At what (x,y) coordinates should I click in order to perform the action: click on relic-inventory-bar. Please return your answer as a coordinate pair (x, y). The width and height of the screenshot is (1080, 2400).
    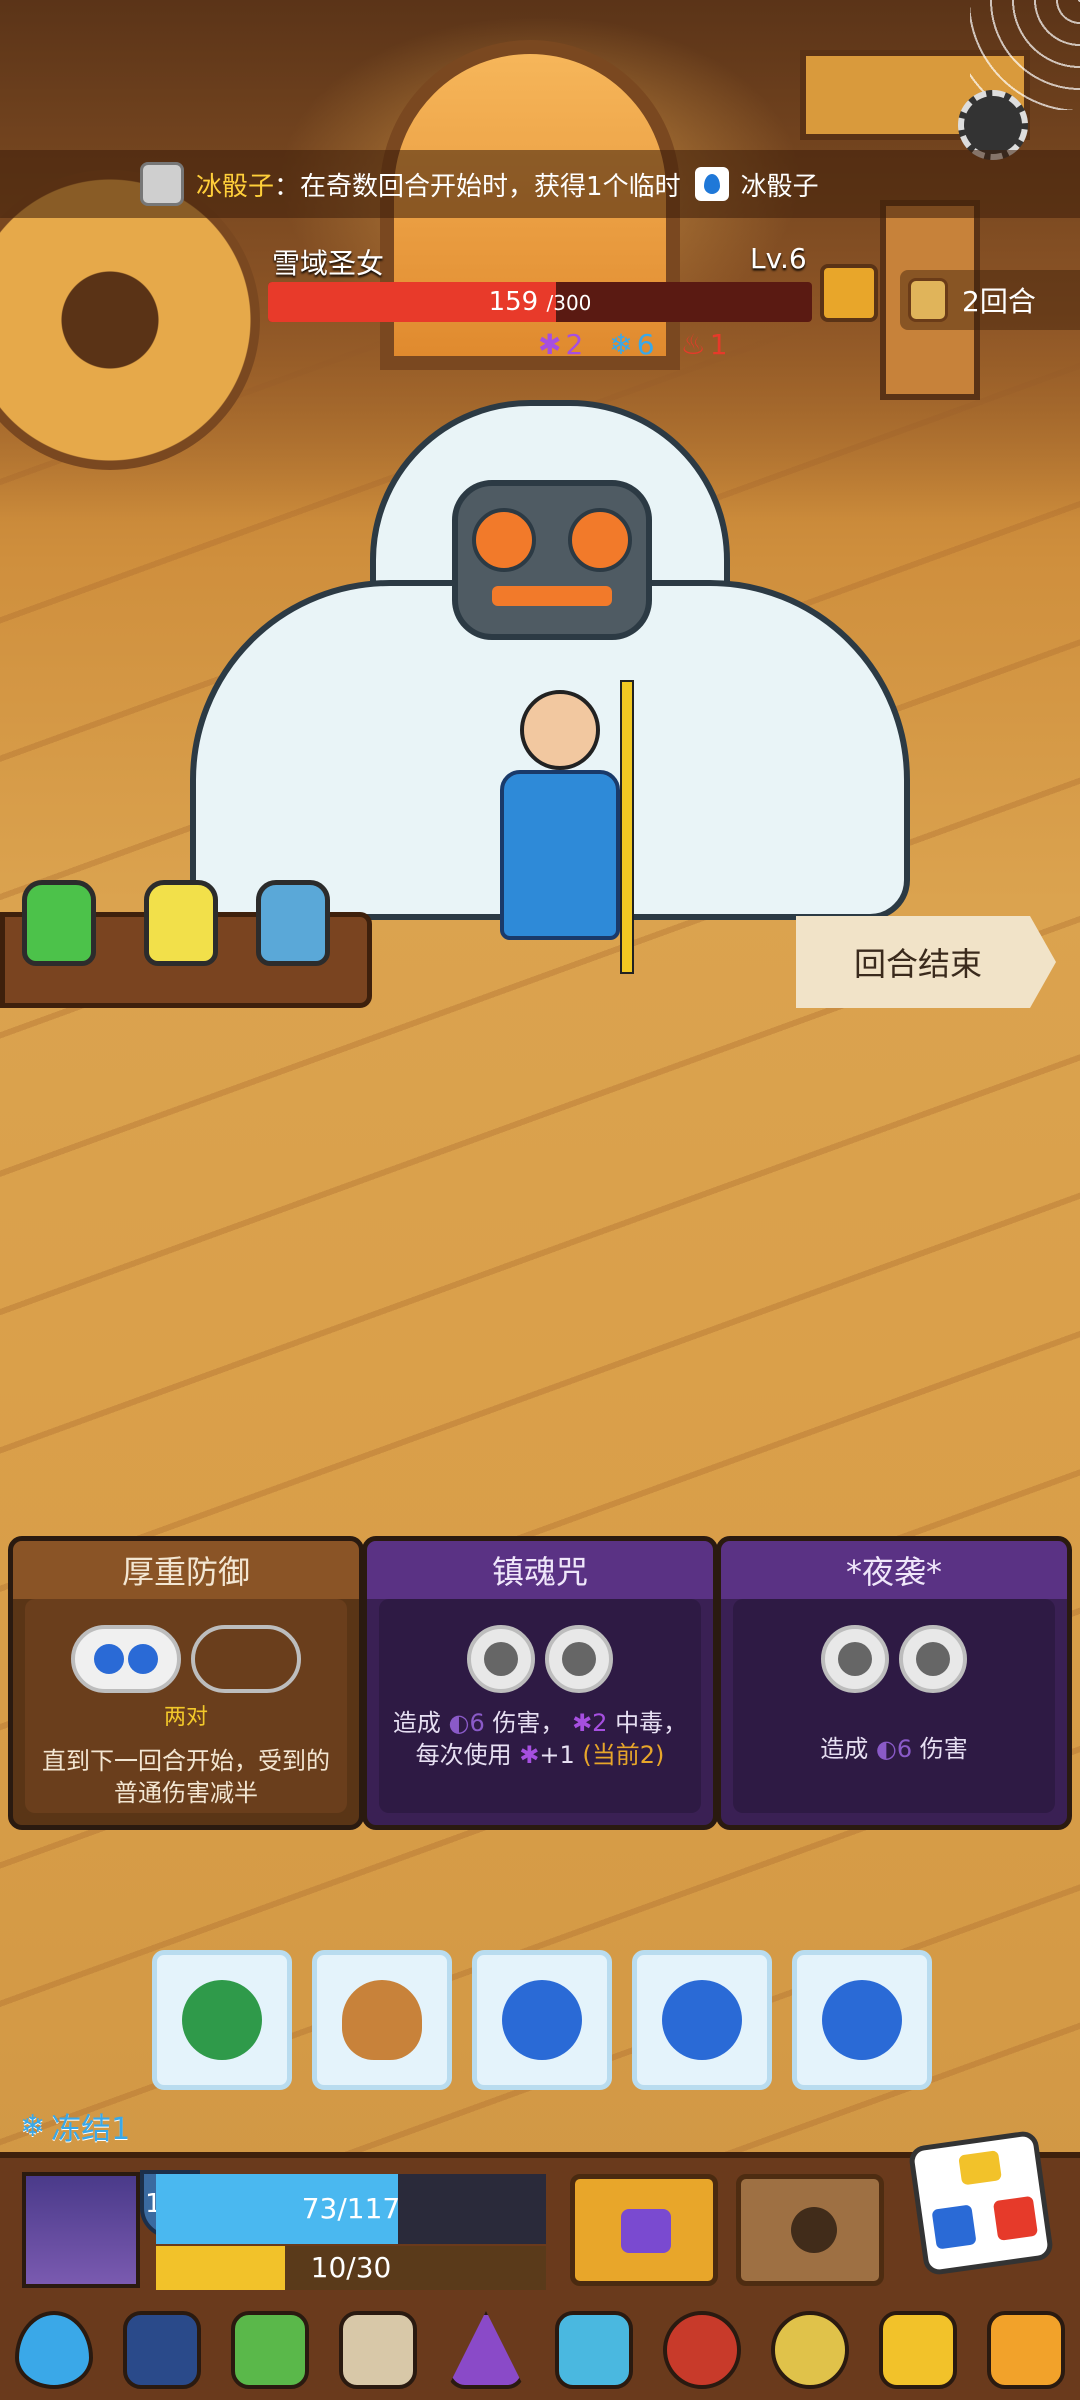
    Looking at the image, I should click on (540, 2350).